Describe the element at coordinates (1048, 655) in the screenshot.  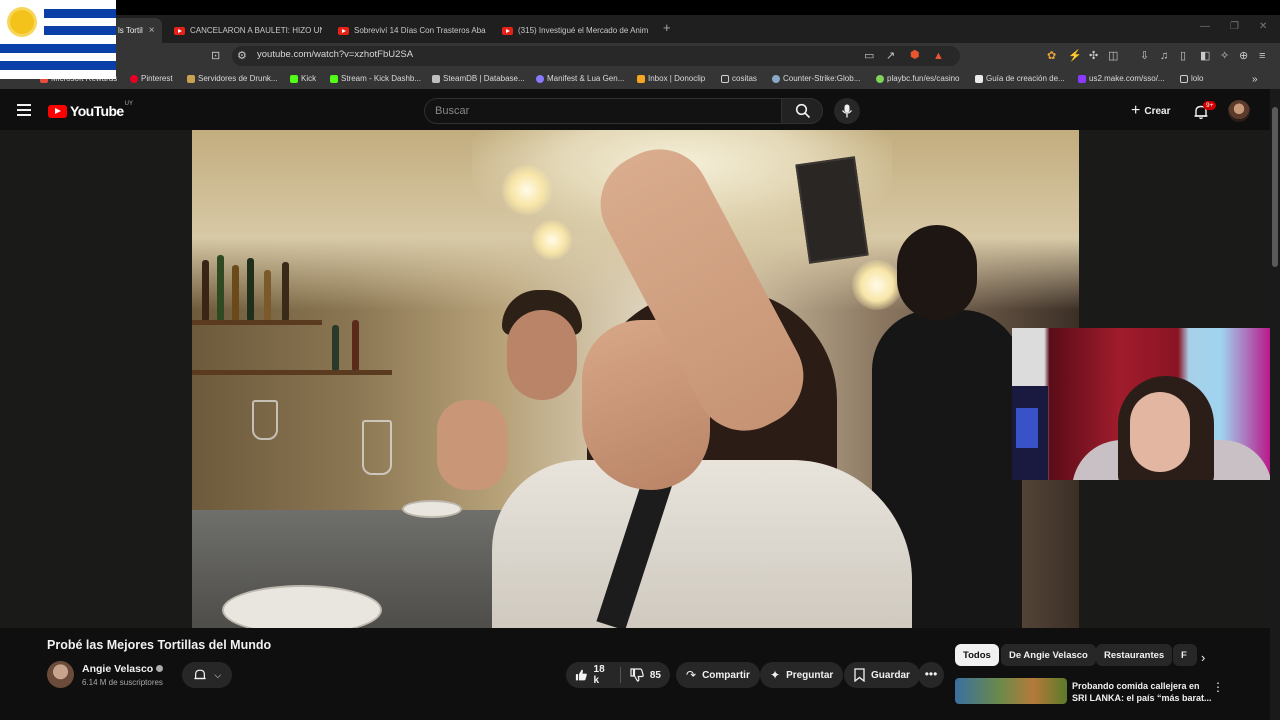
I see `chip-channel: De Angie Velasco` at that location.